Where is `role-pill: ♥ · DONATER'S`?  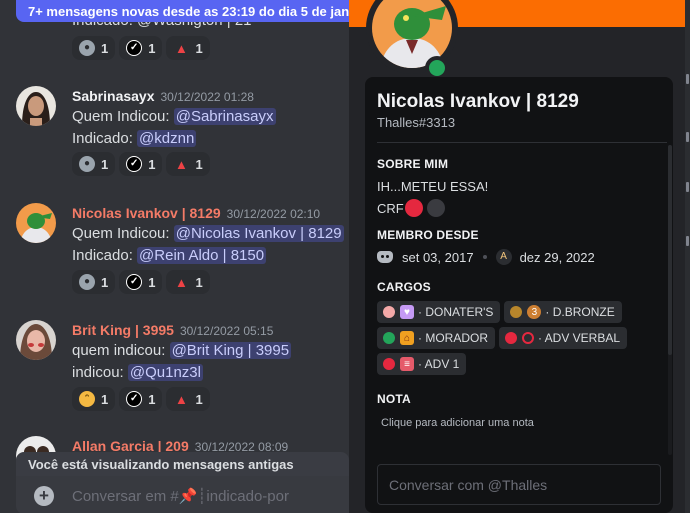 role-pill: ♥ · DONATER'S is located at coordinates (439, 312).